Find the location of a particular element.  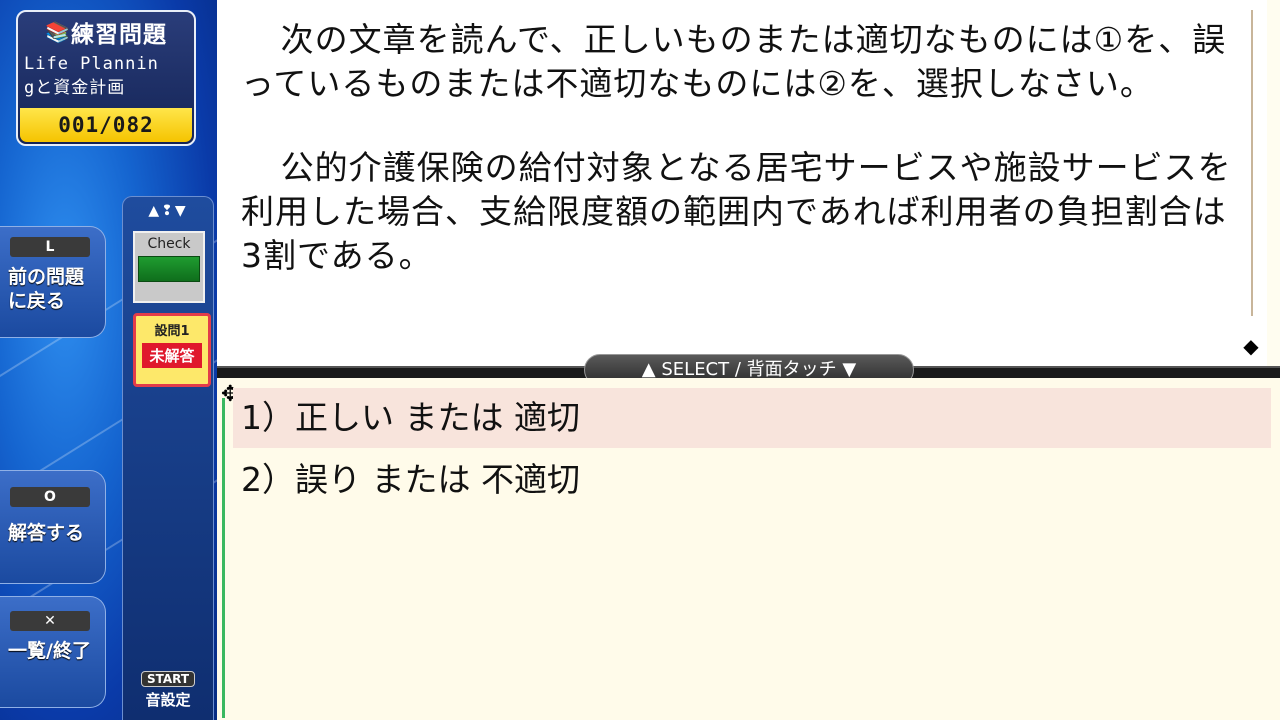

sound-settings: START 音設定 is located at coordinates (168, 689).